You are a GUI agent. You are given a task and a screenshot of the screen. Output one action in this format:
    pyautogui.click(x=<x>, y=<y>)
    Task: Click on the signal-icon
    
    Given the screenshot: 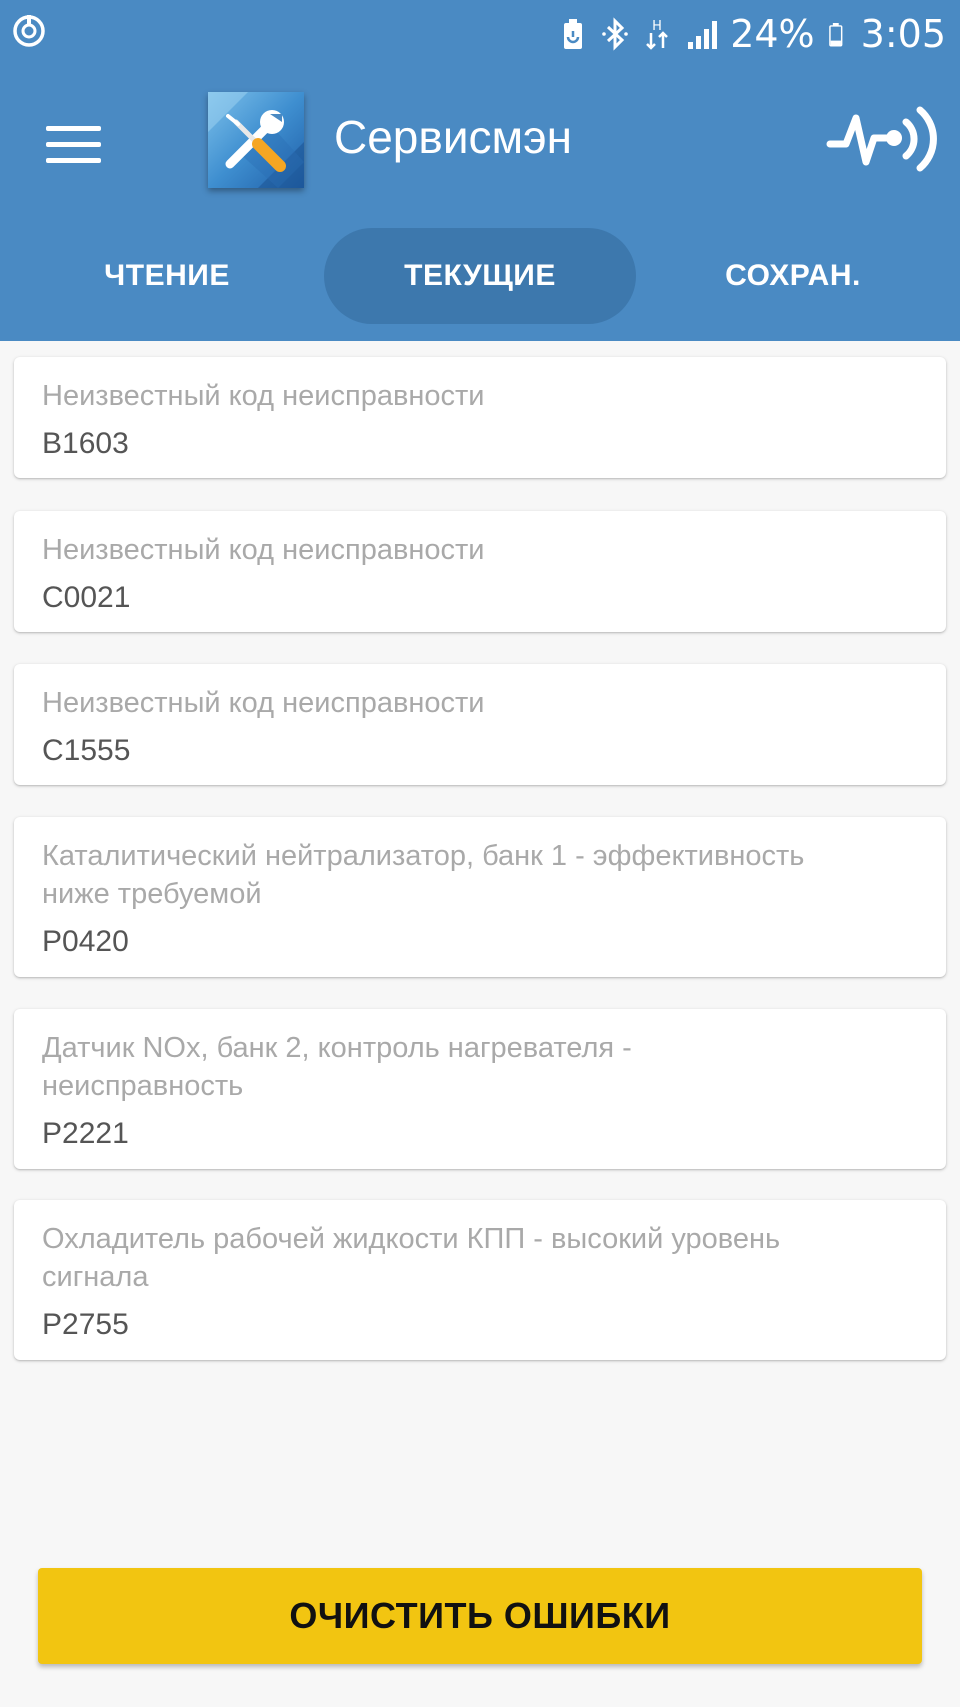 What is the action you would take?
    pyautogui.click(x=703, y=35)
    